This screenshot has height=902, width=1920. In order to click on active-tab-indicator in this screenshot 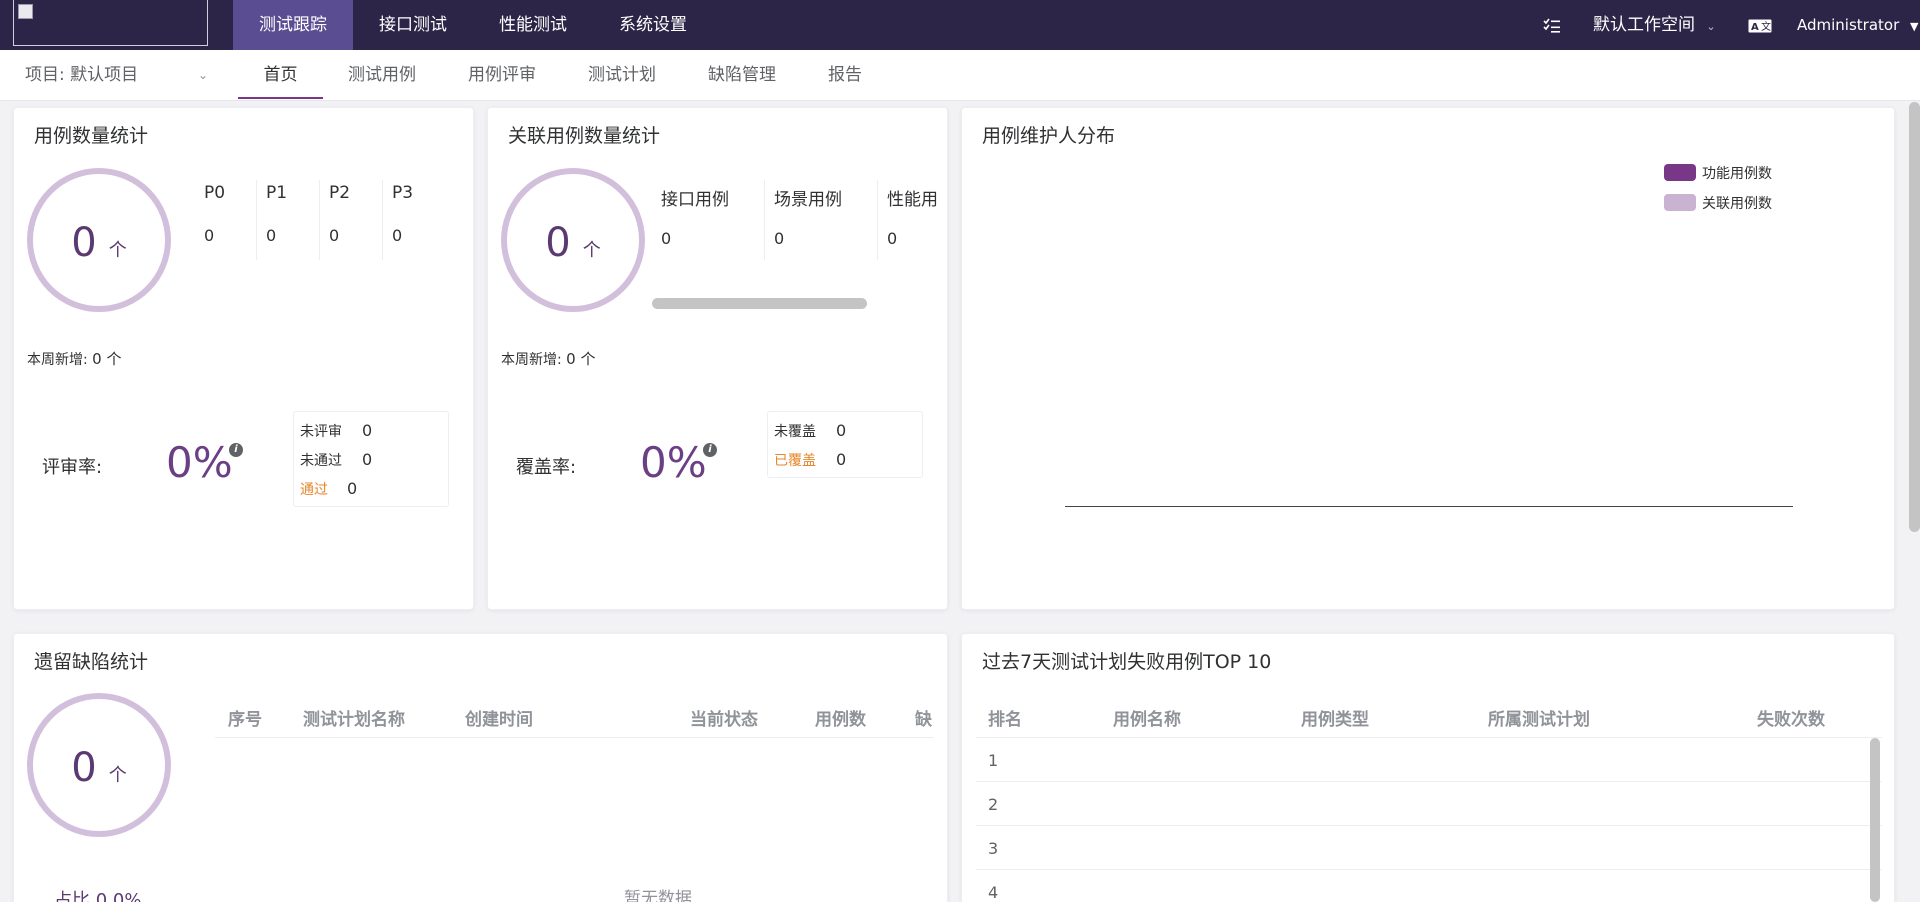, I will do `click(280, 98)`.